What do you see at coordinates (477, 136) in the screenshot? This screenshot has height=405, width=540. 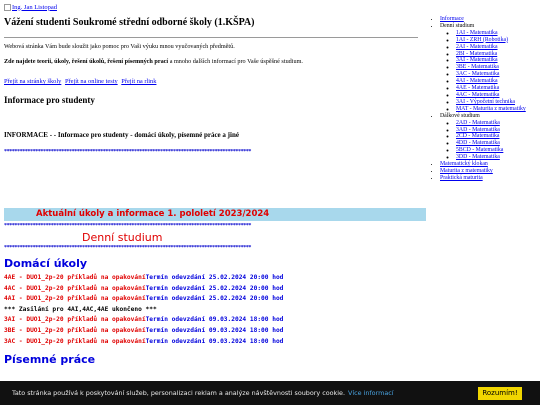 I see `sidebar-item-2cd-mat: 2CD - Matematika` at bounding box center [477, 136].